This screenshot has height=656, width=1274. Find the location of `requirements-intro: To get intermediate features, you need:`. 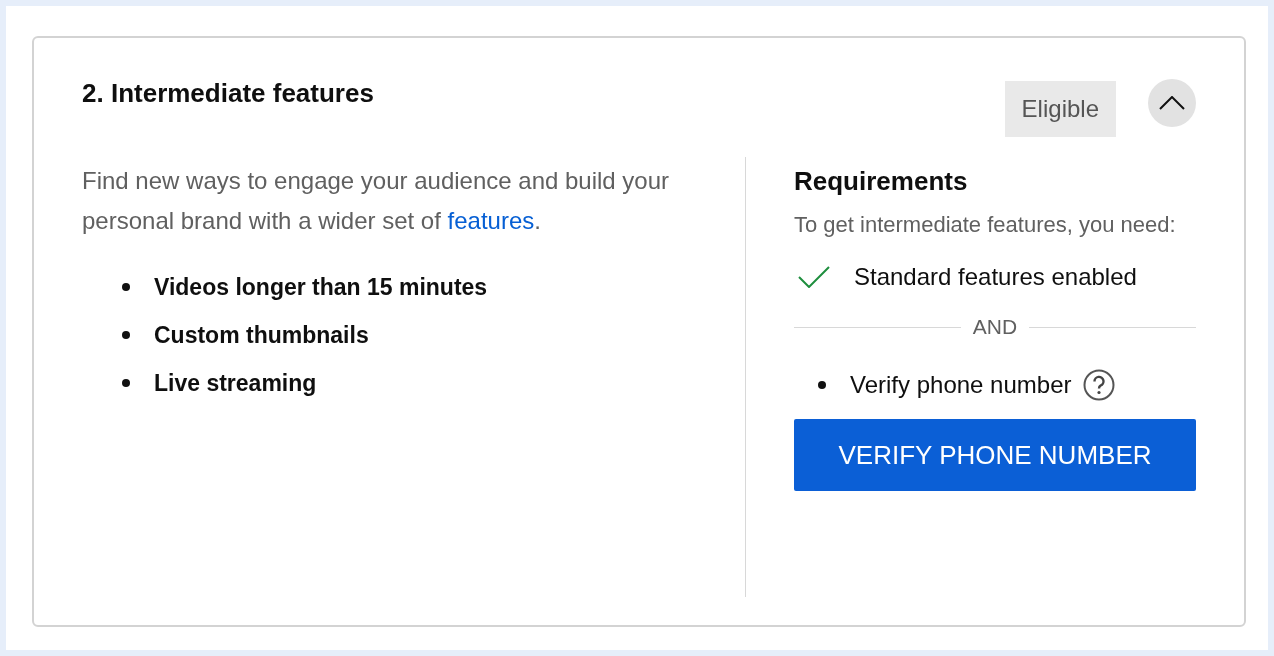

requirements-intro: To get intermediate features, you need: is located at coordinates (985, 225).